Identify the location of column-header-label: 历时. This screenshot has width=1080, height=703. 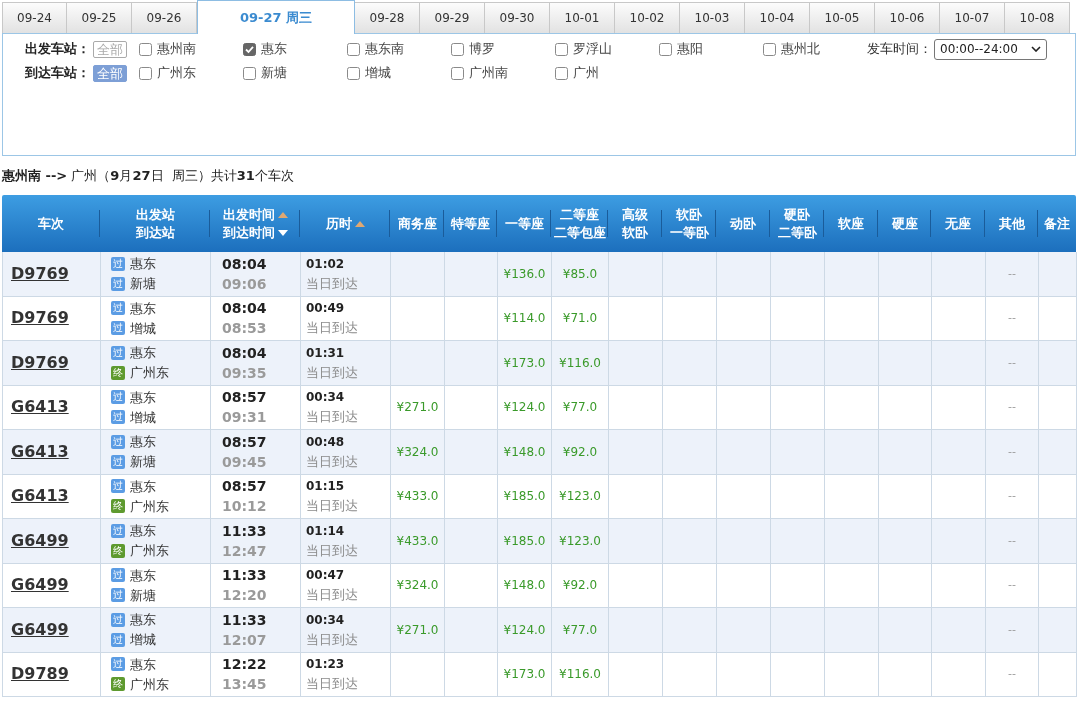
(338, 223).